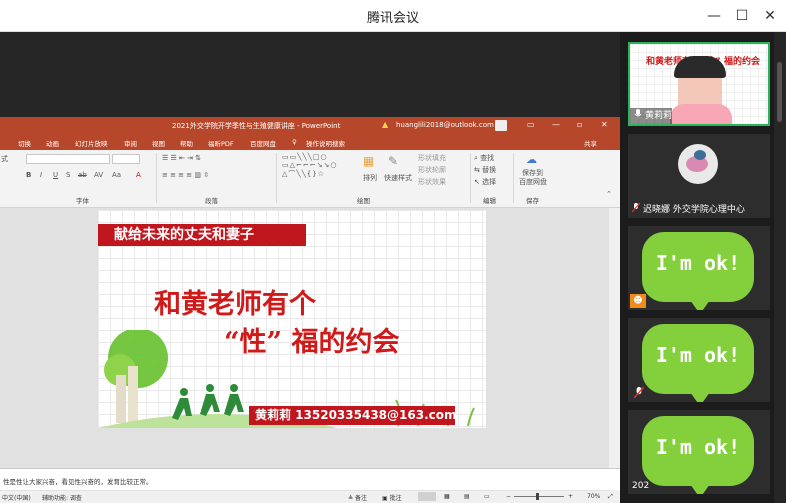 The height and width of the screenshot is (503, 786). I want to click on zoom-slider-thumb, so click(537, 496).